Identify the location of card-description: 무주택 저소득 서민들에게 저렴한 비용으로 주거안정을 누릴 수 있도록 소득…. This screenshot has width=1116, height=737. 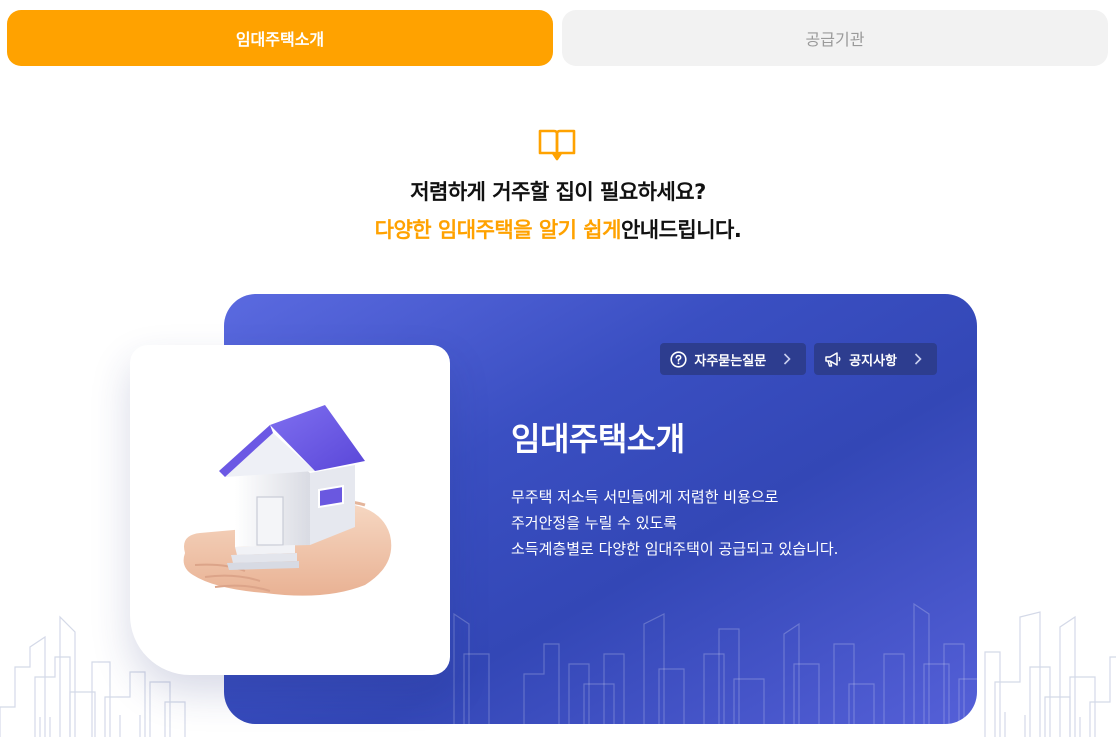
(674, 523).